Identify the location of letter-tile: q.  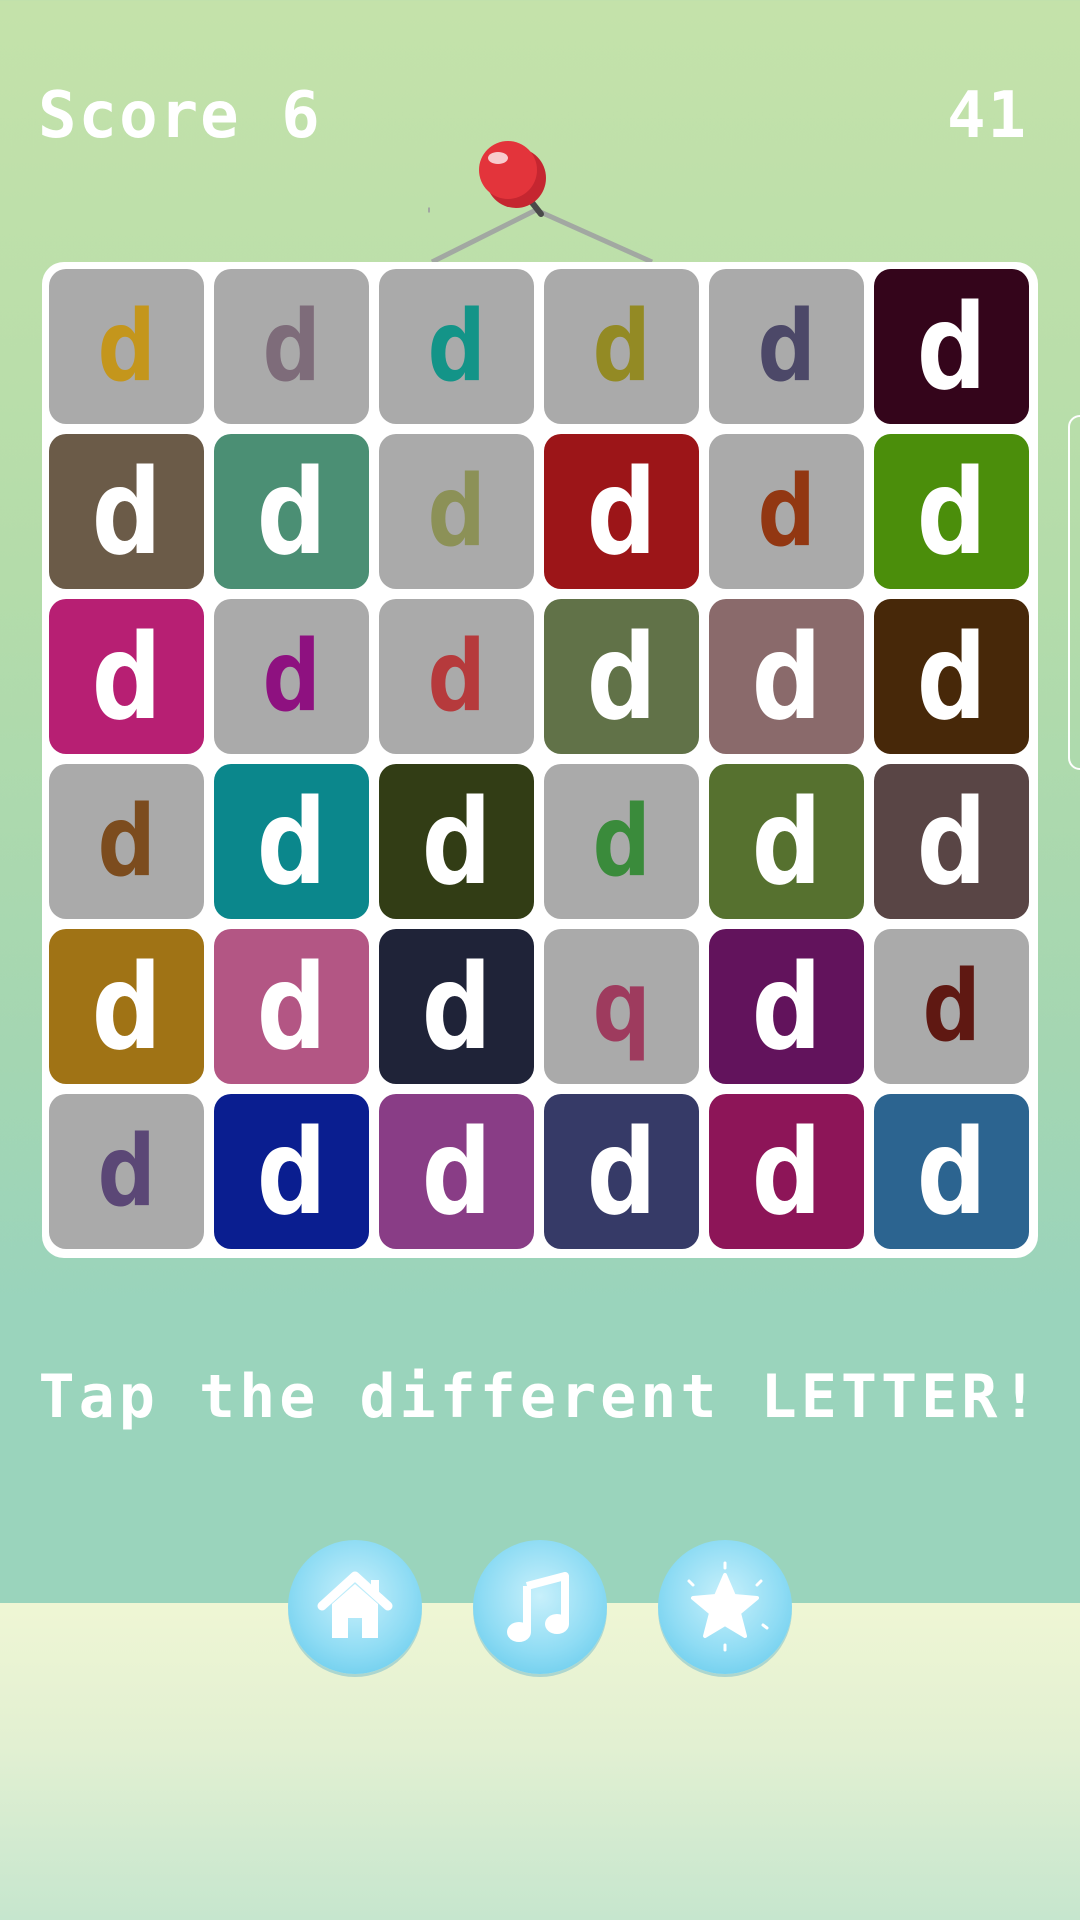
(621, 1006).